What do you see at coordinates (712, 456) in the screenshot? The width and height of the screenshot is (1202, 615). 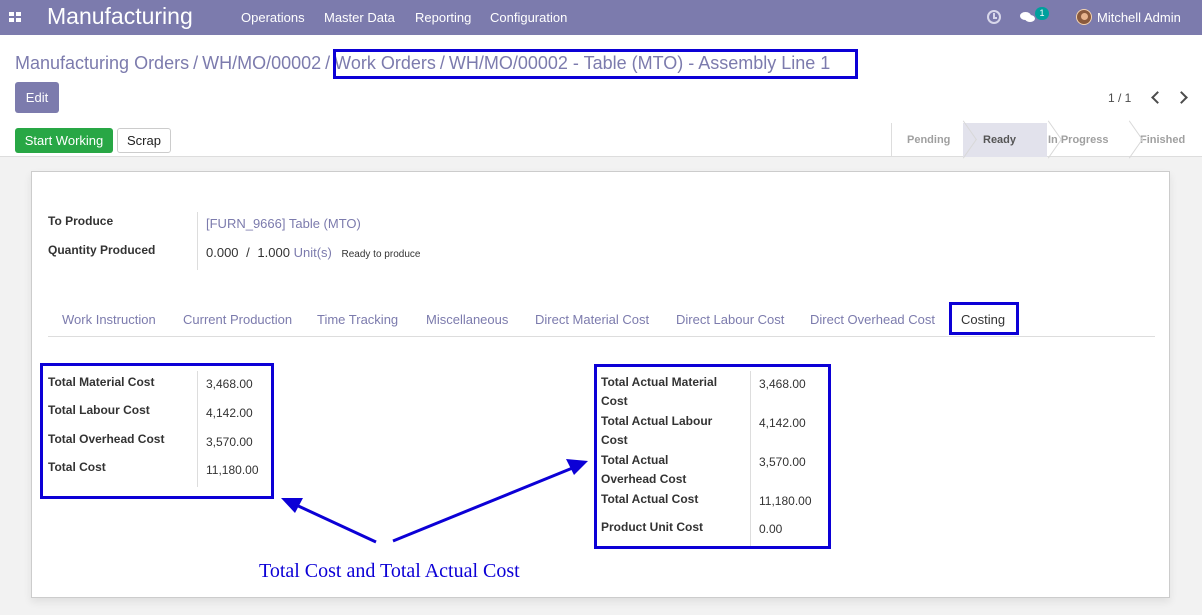 I see `actual-cost-highlight-box` at bounding box center [712, 456].